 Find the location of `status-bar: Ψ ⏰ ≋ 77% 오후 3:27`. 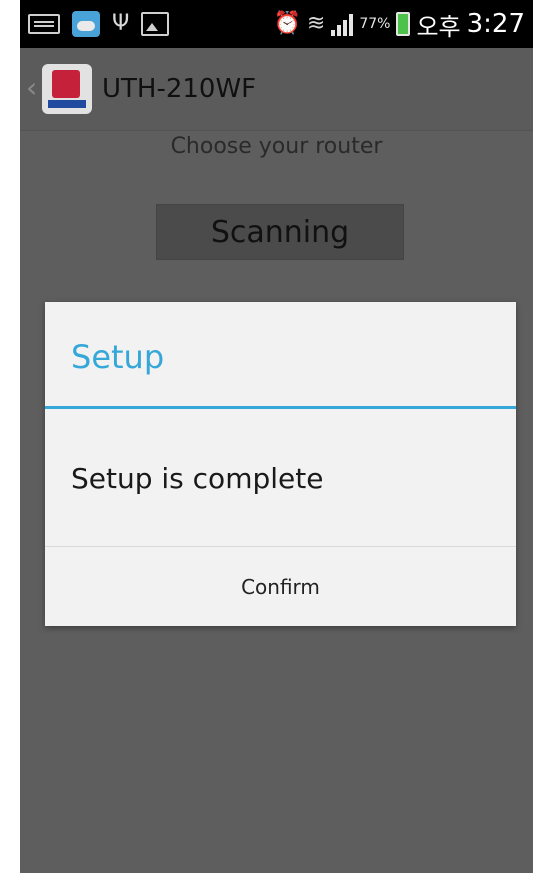

status-bar: Ψ ⏰ ≋ 77% 오후 3:27 is located at coordinates (276, 24).